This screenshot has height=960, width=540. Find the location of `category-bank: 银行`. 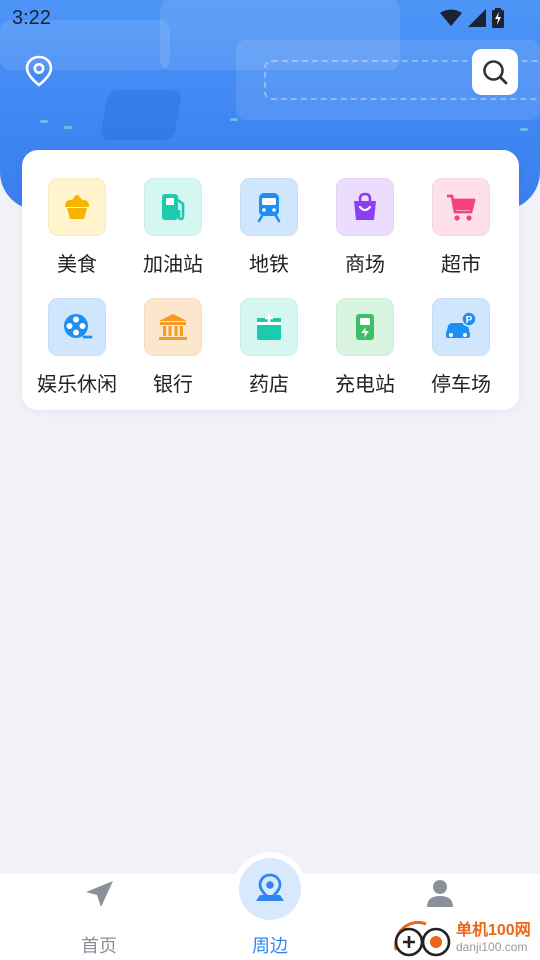

category-bank: 银行 is located at coordinates (173, 353).